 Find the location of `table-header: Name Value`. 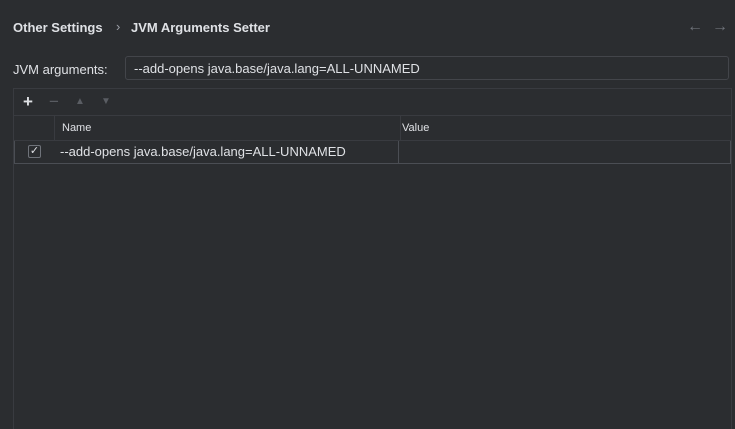

table-header: Name Value is located at coordinates (372, 128).